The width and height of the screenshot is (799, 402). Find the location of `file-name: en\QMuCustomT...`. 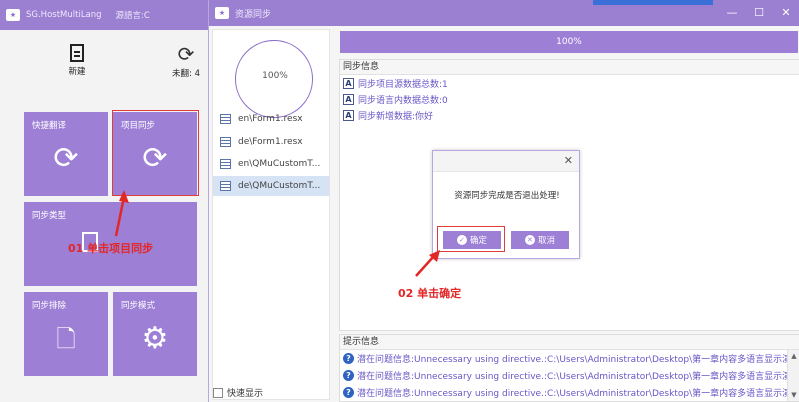

file-name: en\QMuCustomT... is located at coordinates (279, 164).